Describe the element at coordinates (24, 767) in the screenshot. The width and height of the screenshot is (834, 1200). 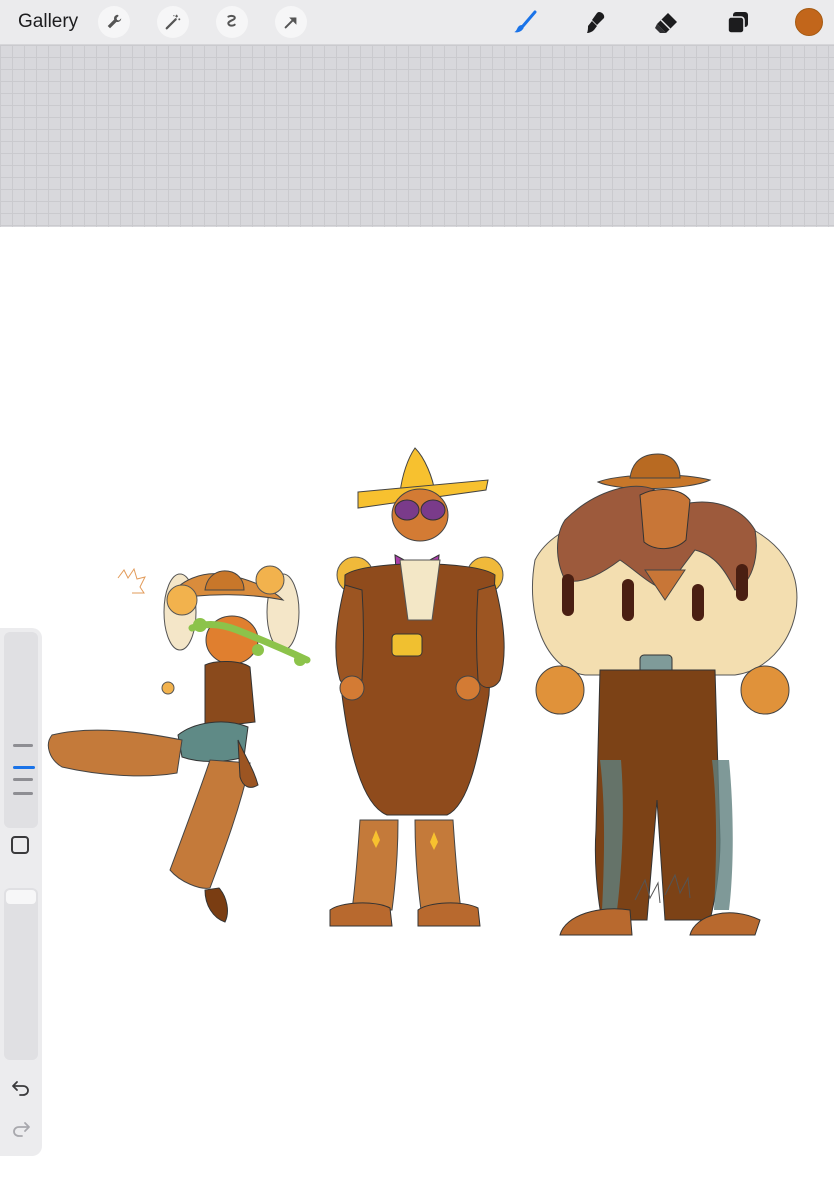
I see `brush-size-thumb` at that location.